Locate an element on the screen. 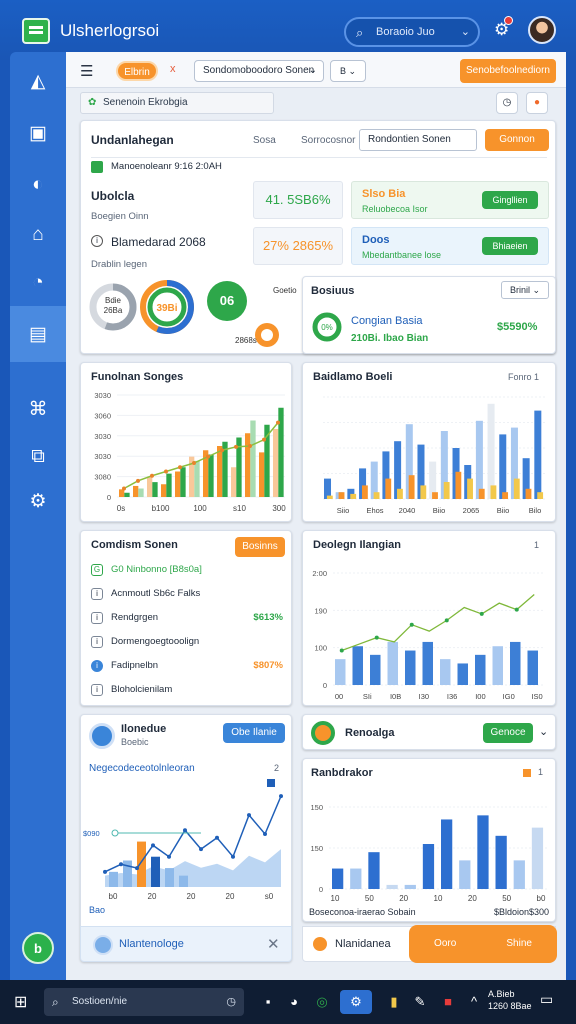 The height and width of the screenshot is (1024, 576). leaf-icon: ◐ is located at coordinates (38, 184).